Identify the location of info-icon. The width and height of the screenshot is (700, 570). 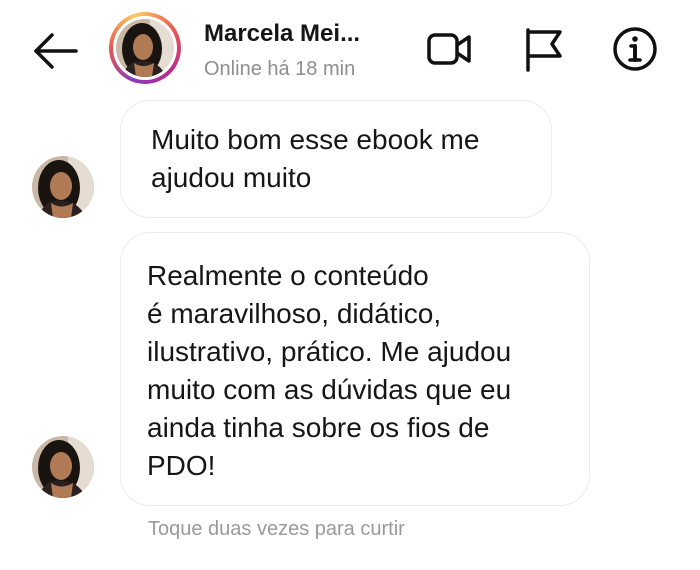
(635, 49).